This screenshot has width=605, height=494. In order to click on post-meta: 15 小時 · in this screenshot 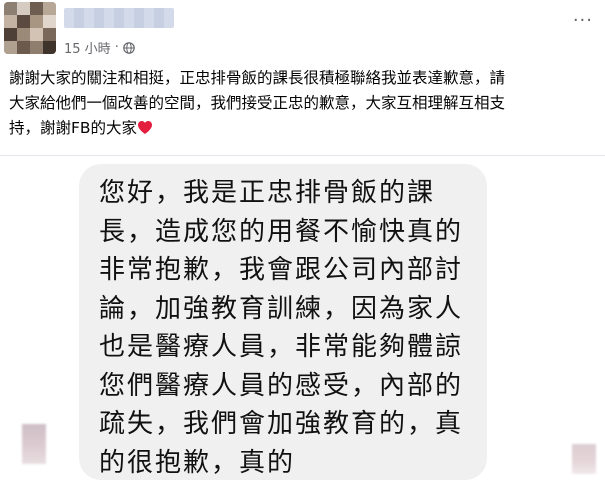, I will do `click(99, 47)`.